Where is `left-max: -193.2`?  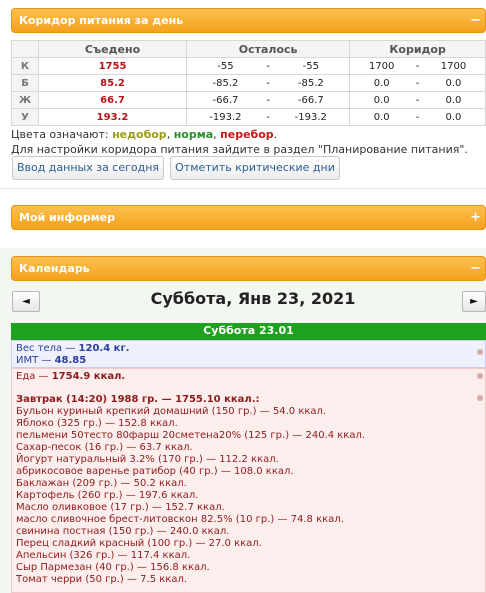 left-max: -193.2 is located at coordinates (311, 117).